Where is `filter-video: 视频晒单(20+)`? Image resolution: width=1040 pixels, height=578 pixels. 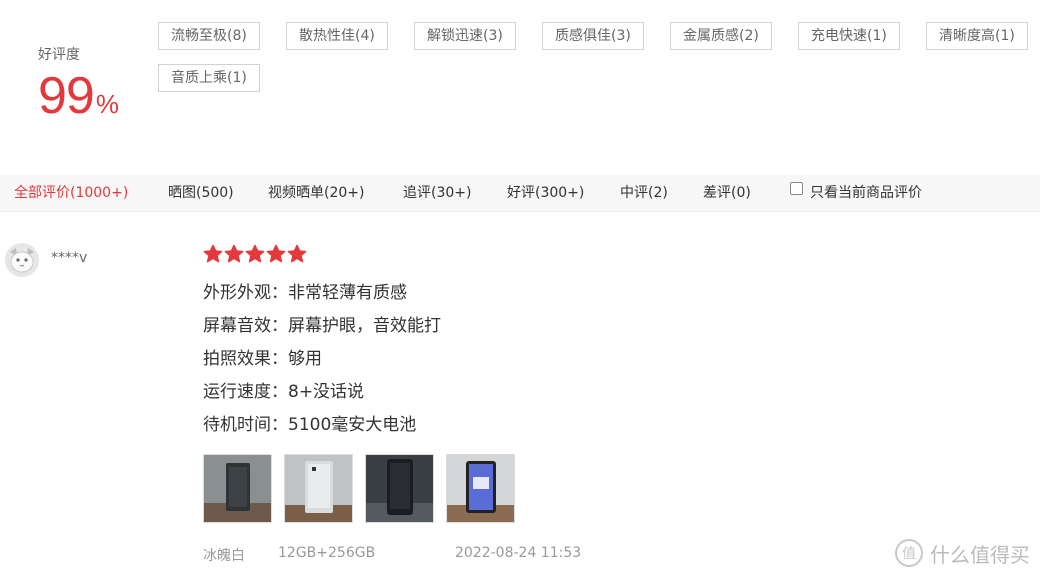
filter-video: 视频晒单(20+) is located at coordinates (316, 193).